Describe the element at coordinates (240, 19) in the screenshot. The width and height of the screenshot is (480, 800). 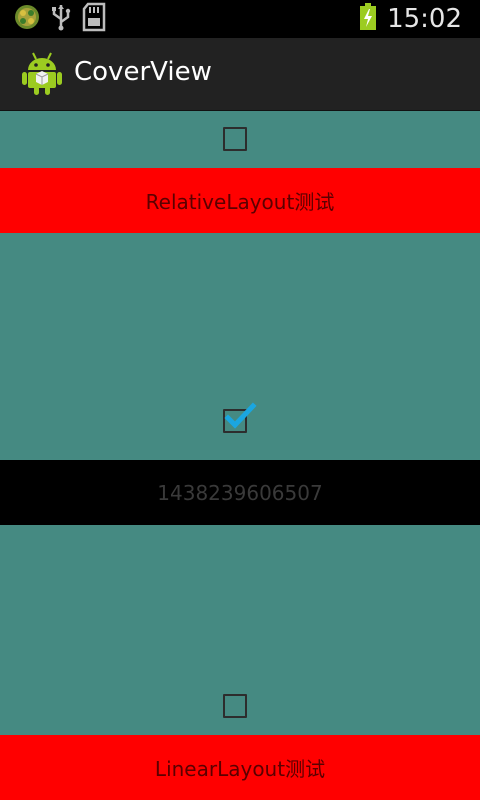
I see `status-bar: 15:02` at that location.